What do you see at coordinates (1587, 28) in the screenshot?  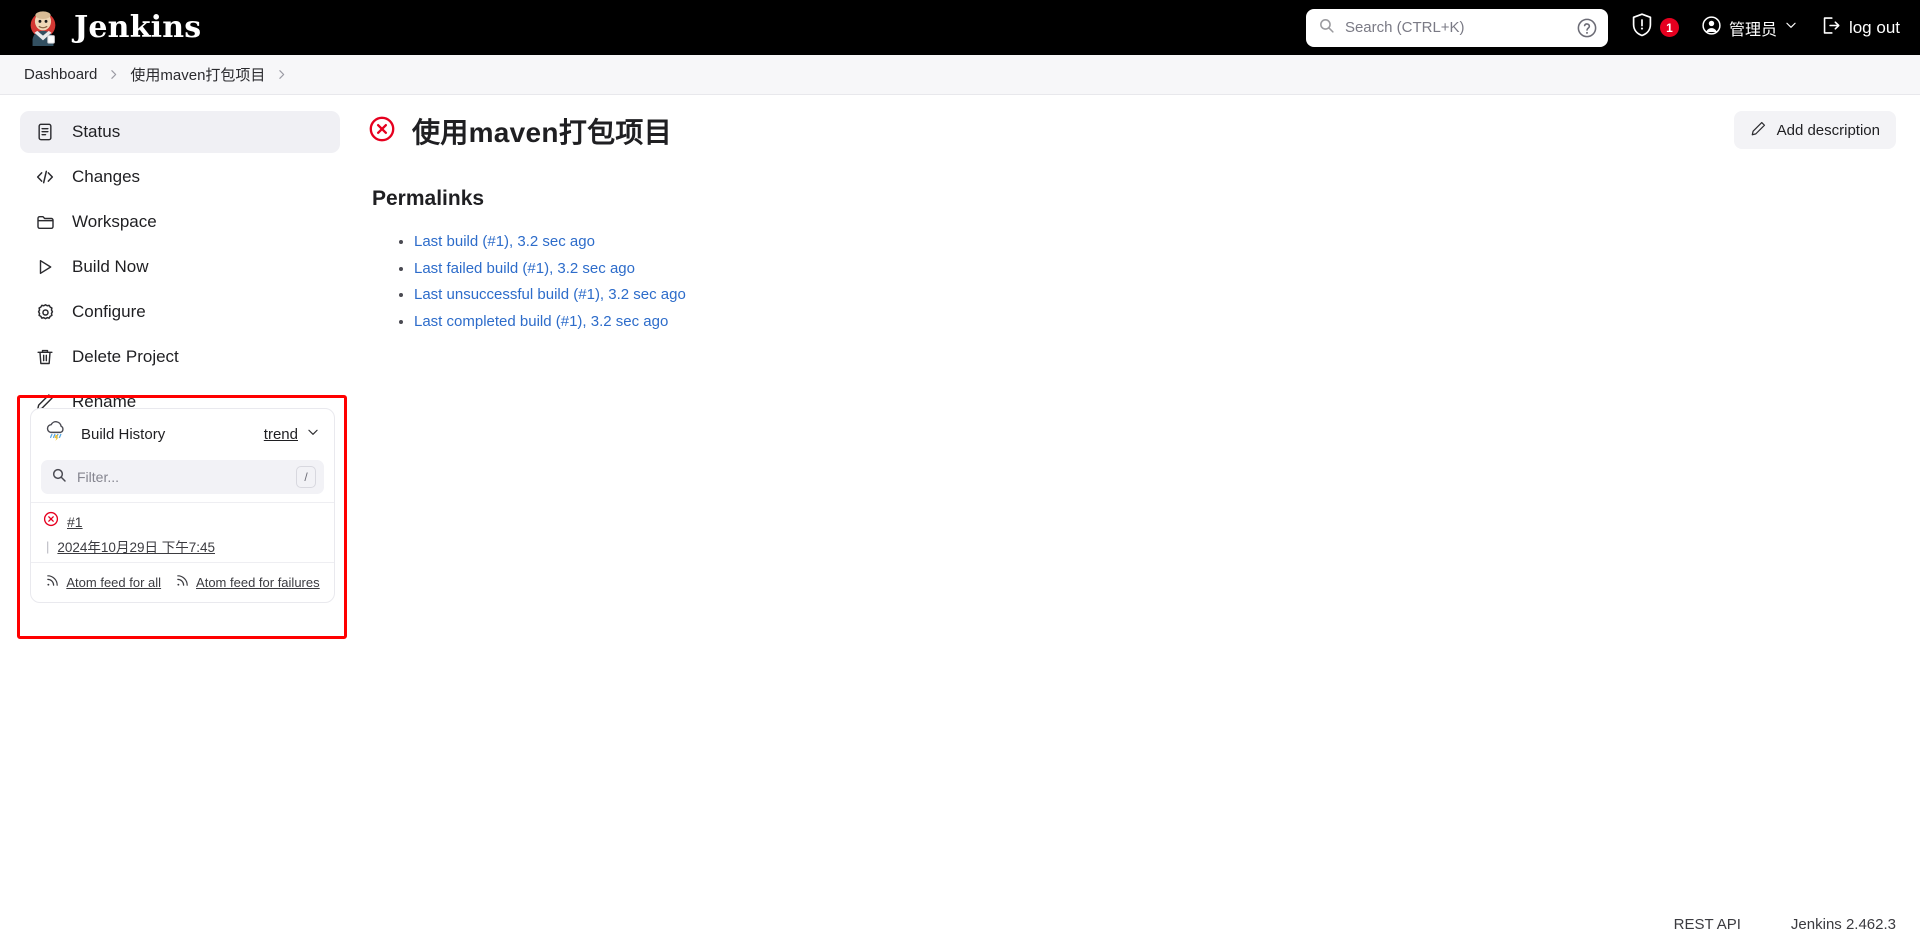 I see `question-circle-icon` at bounding box center [1587, 28].